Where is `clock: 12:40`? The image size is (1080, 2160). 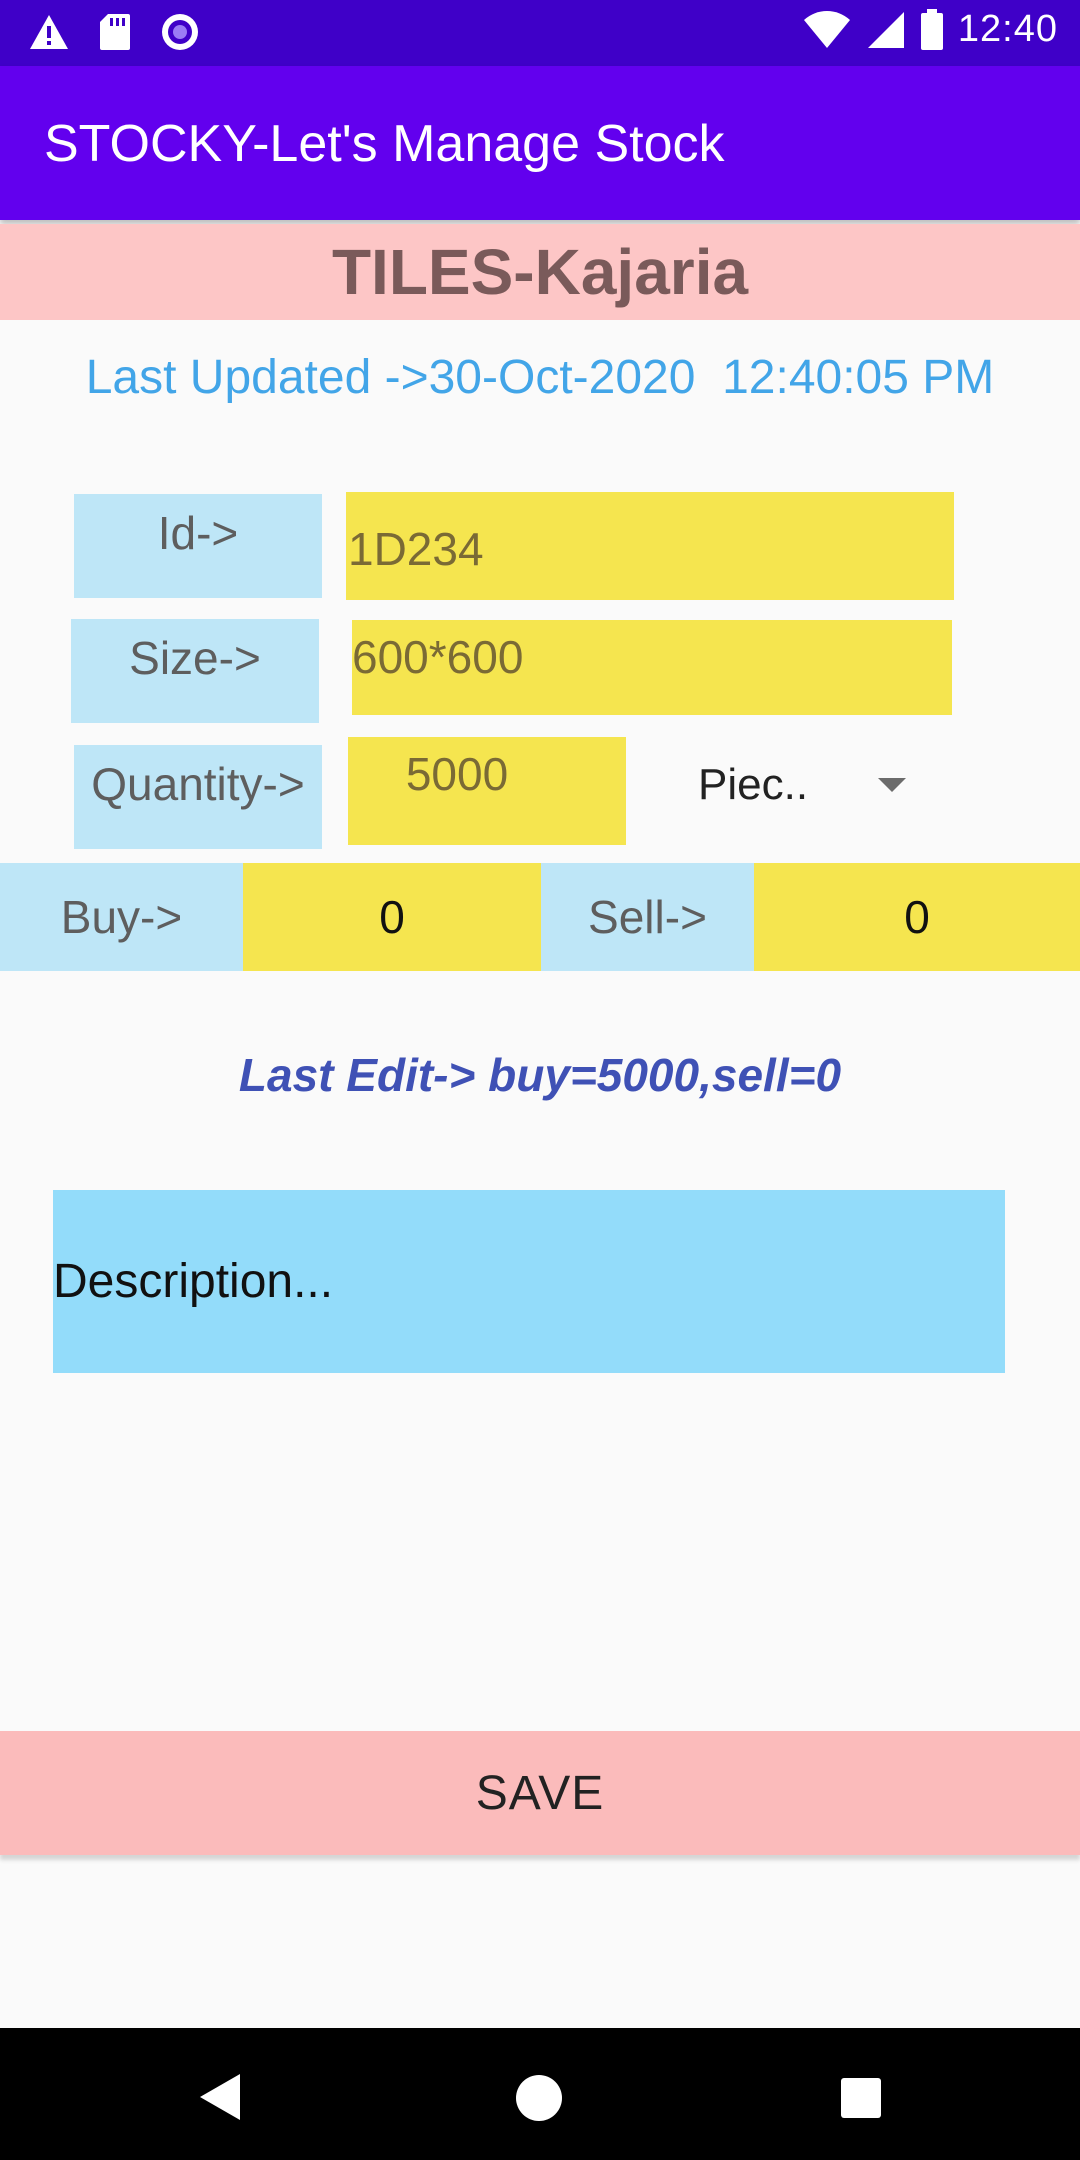
clock: 12:40 is located at coordinates (1007, 29).